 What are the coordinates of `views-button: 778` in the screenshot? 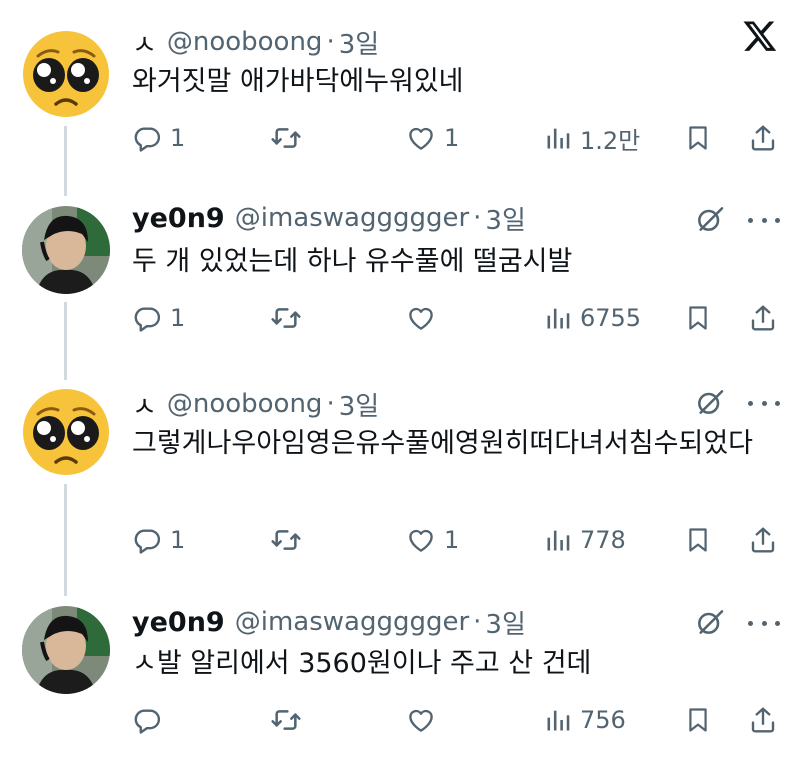 It's located at (585, 540).